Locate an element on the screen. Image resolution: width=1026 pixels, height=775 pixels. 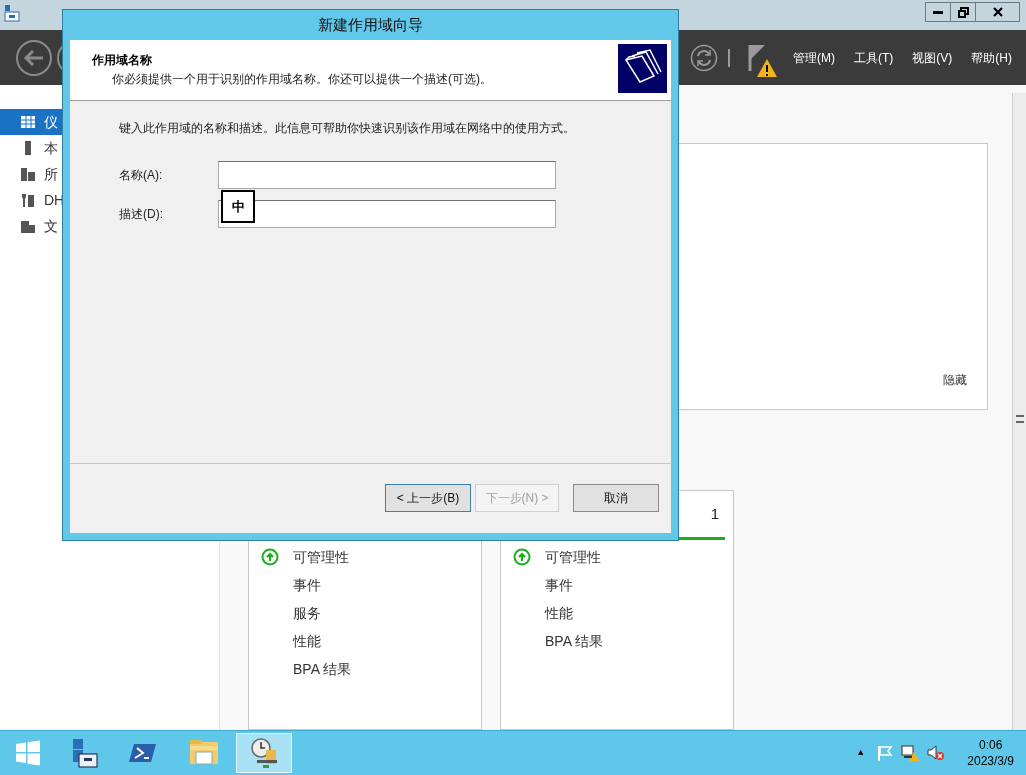
dhcp-icon is located at coordinates (28, 200).